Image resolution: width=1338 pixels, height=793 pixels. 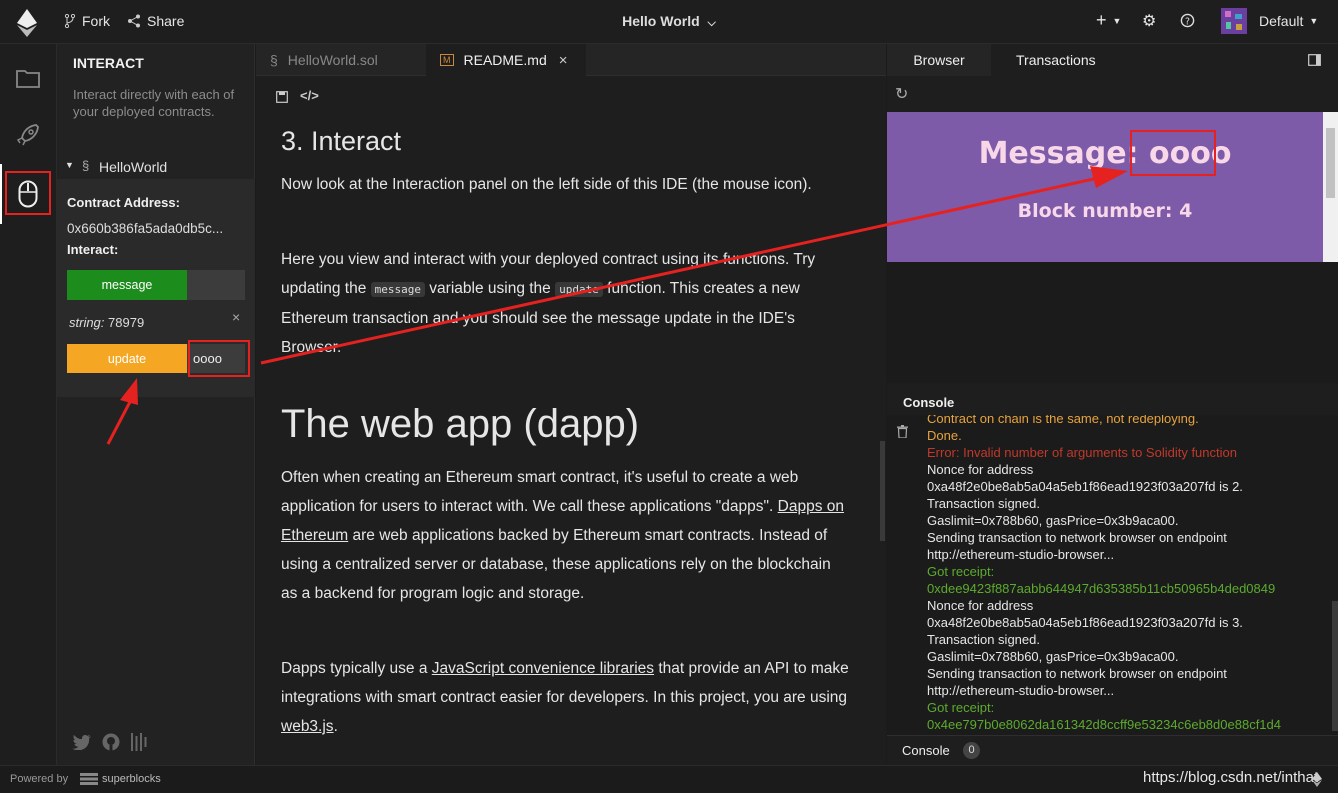 What do you see at coordinates (332, 60) in the screenshot?
I see `tab-label: HelloWorld.sol` at bounding box center [332, 60].